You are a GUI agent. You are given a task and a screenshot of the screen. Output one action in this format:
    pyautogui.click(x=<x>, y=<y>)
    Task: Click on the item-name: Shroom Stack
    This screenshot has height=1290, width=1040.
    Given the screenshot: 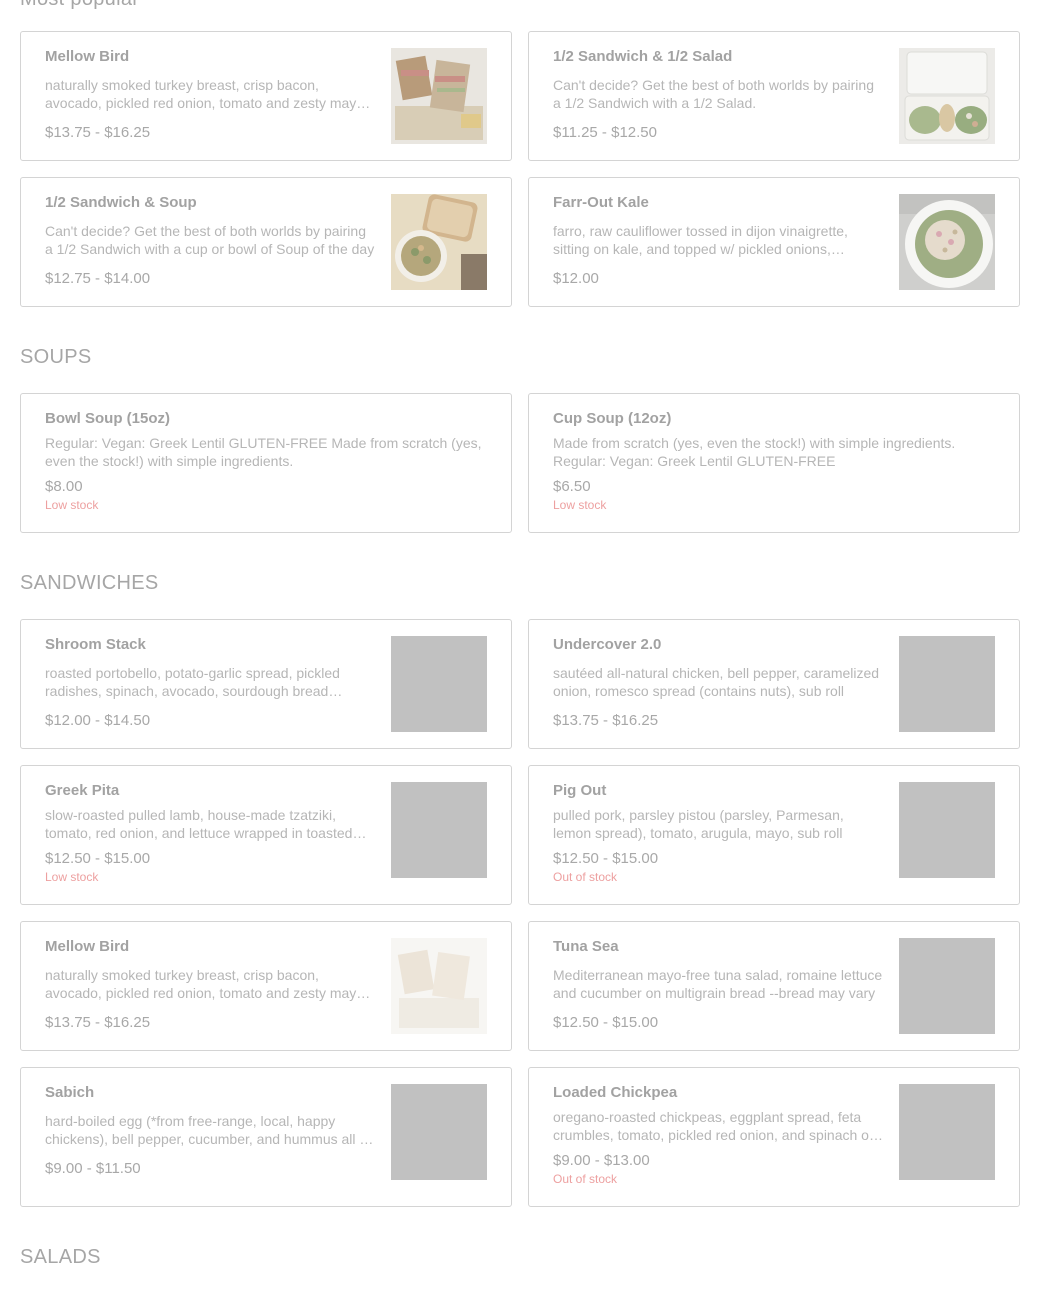 What is the action you would take?
    pyautogui.click(x=95, y=644)
    